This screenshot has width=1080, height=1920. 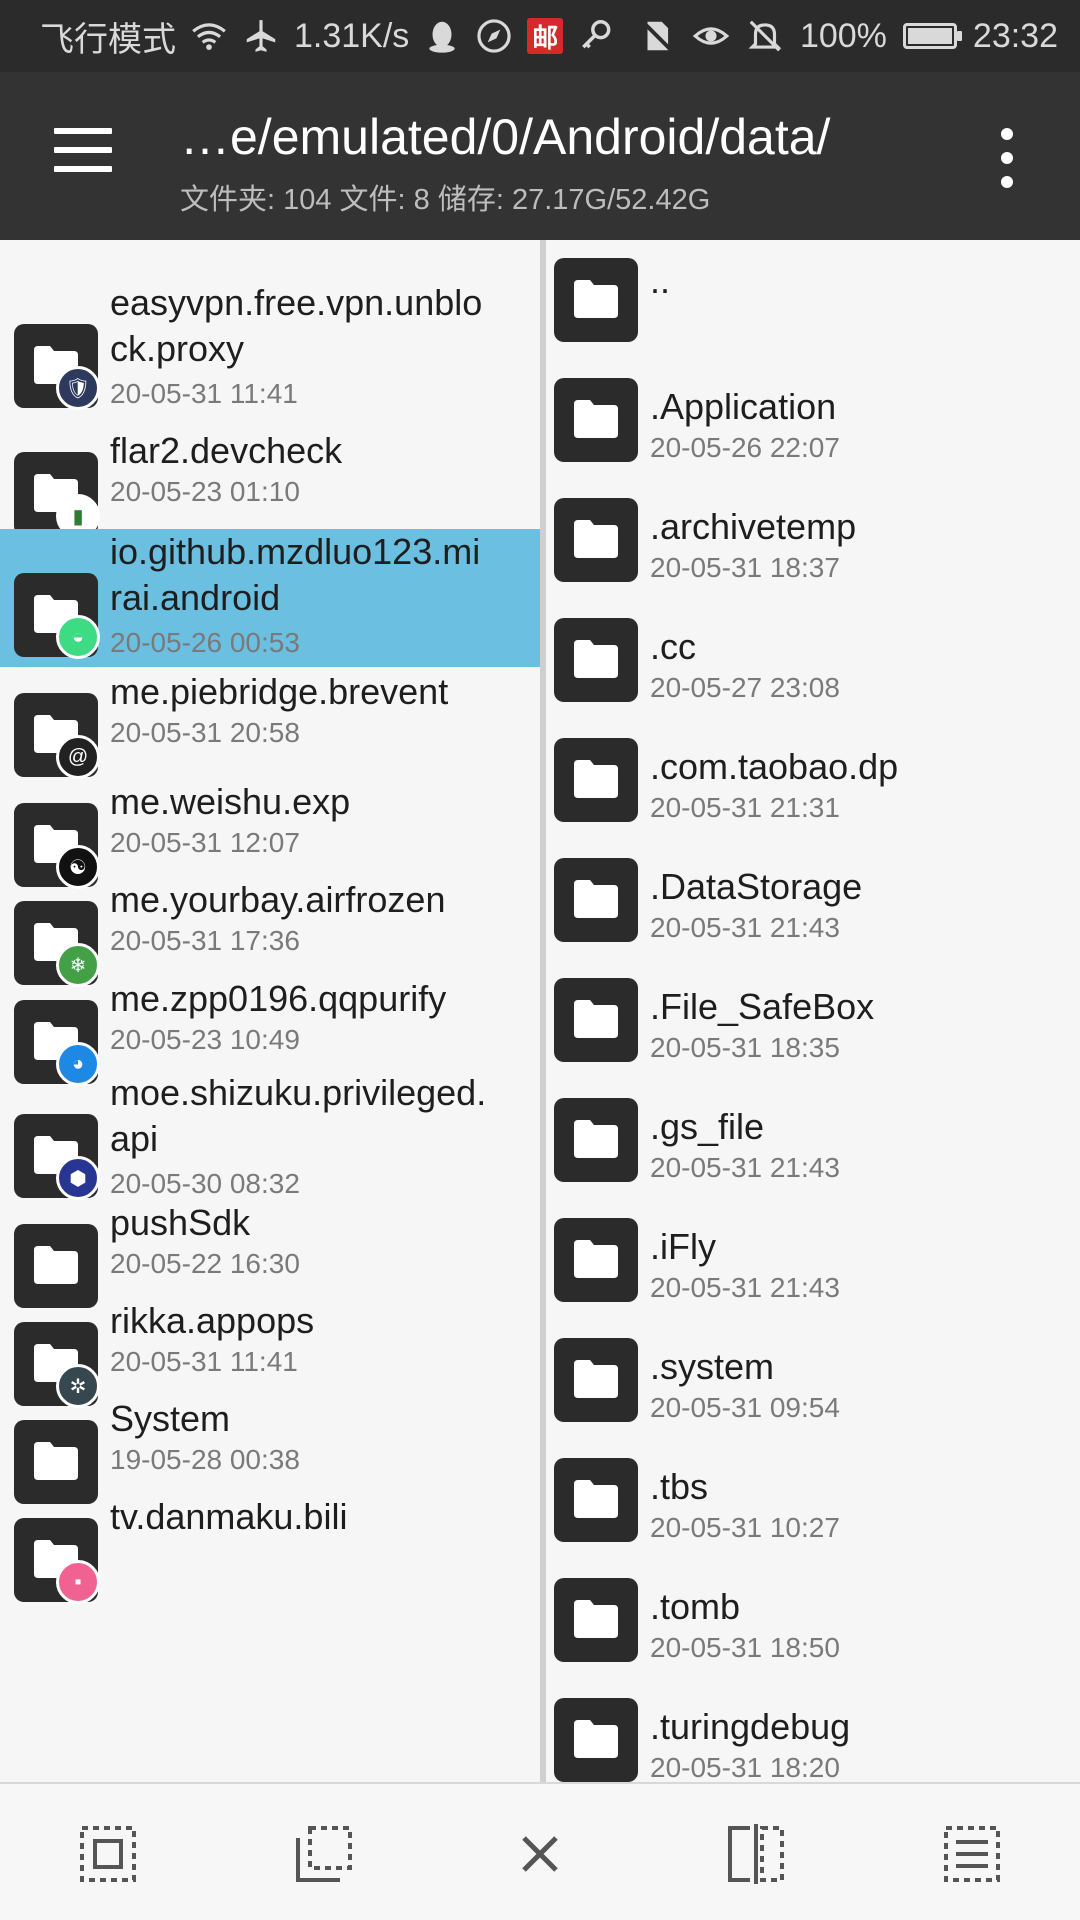 I want to click on right-list-item: .gs_file 20-05-31 21:43, so click(x=813, y=1158).